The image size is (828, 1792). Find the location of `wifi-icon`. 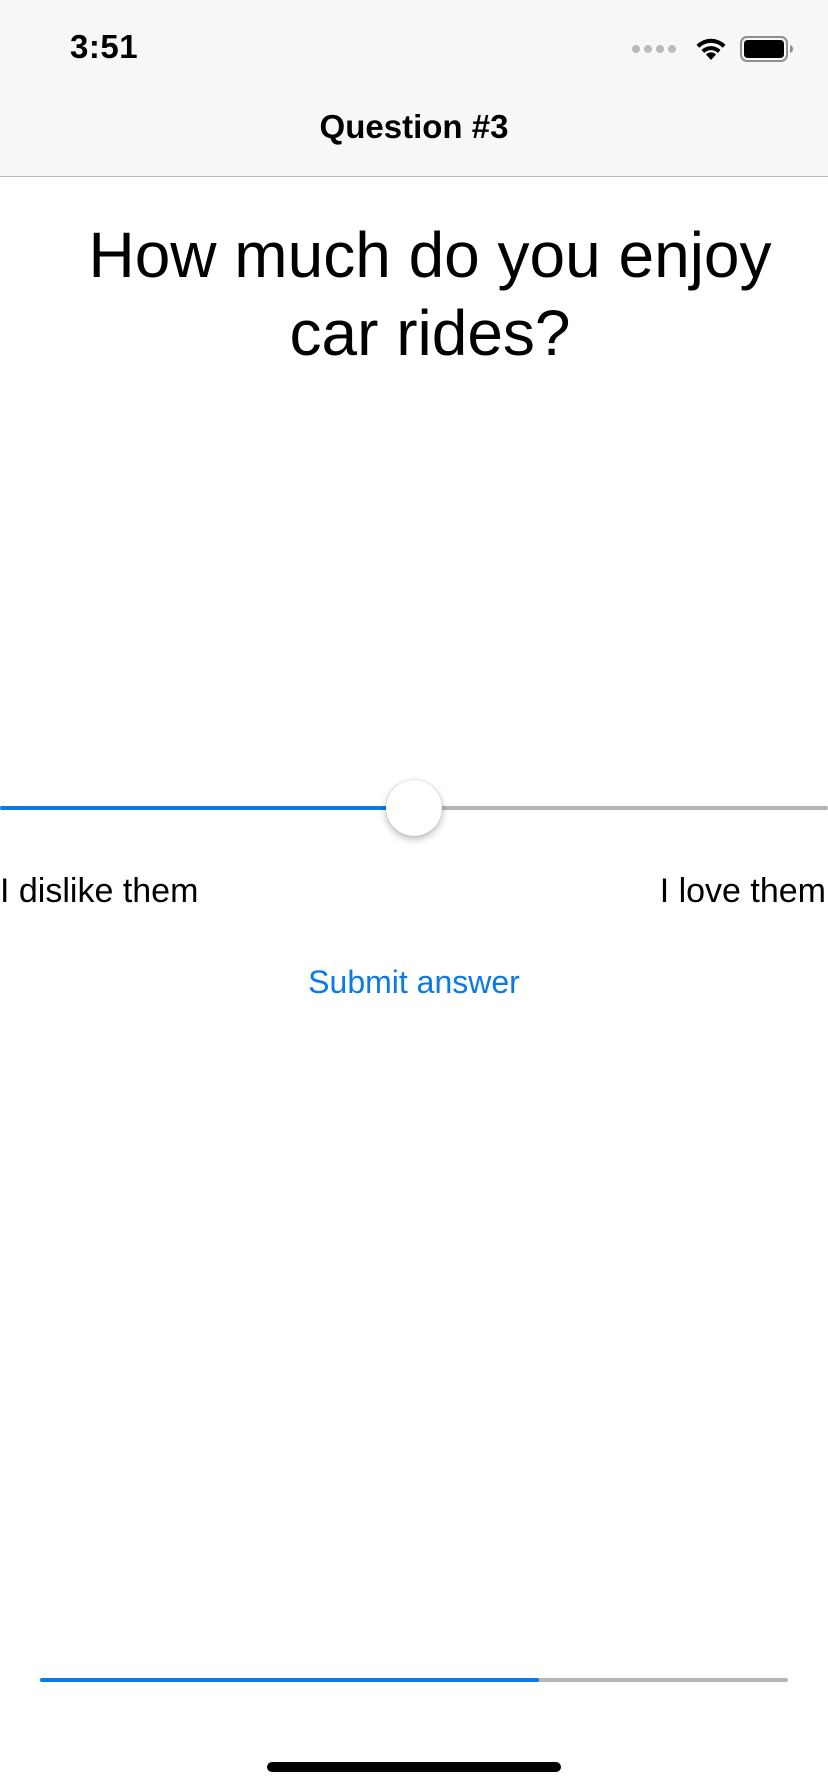

wifi-icon is located at coordinates (711, 49).